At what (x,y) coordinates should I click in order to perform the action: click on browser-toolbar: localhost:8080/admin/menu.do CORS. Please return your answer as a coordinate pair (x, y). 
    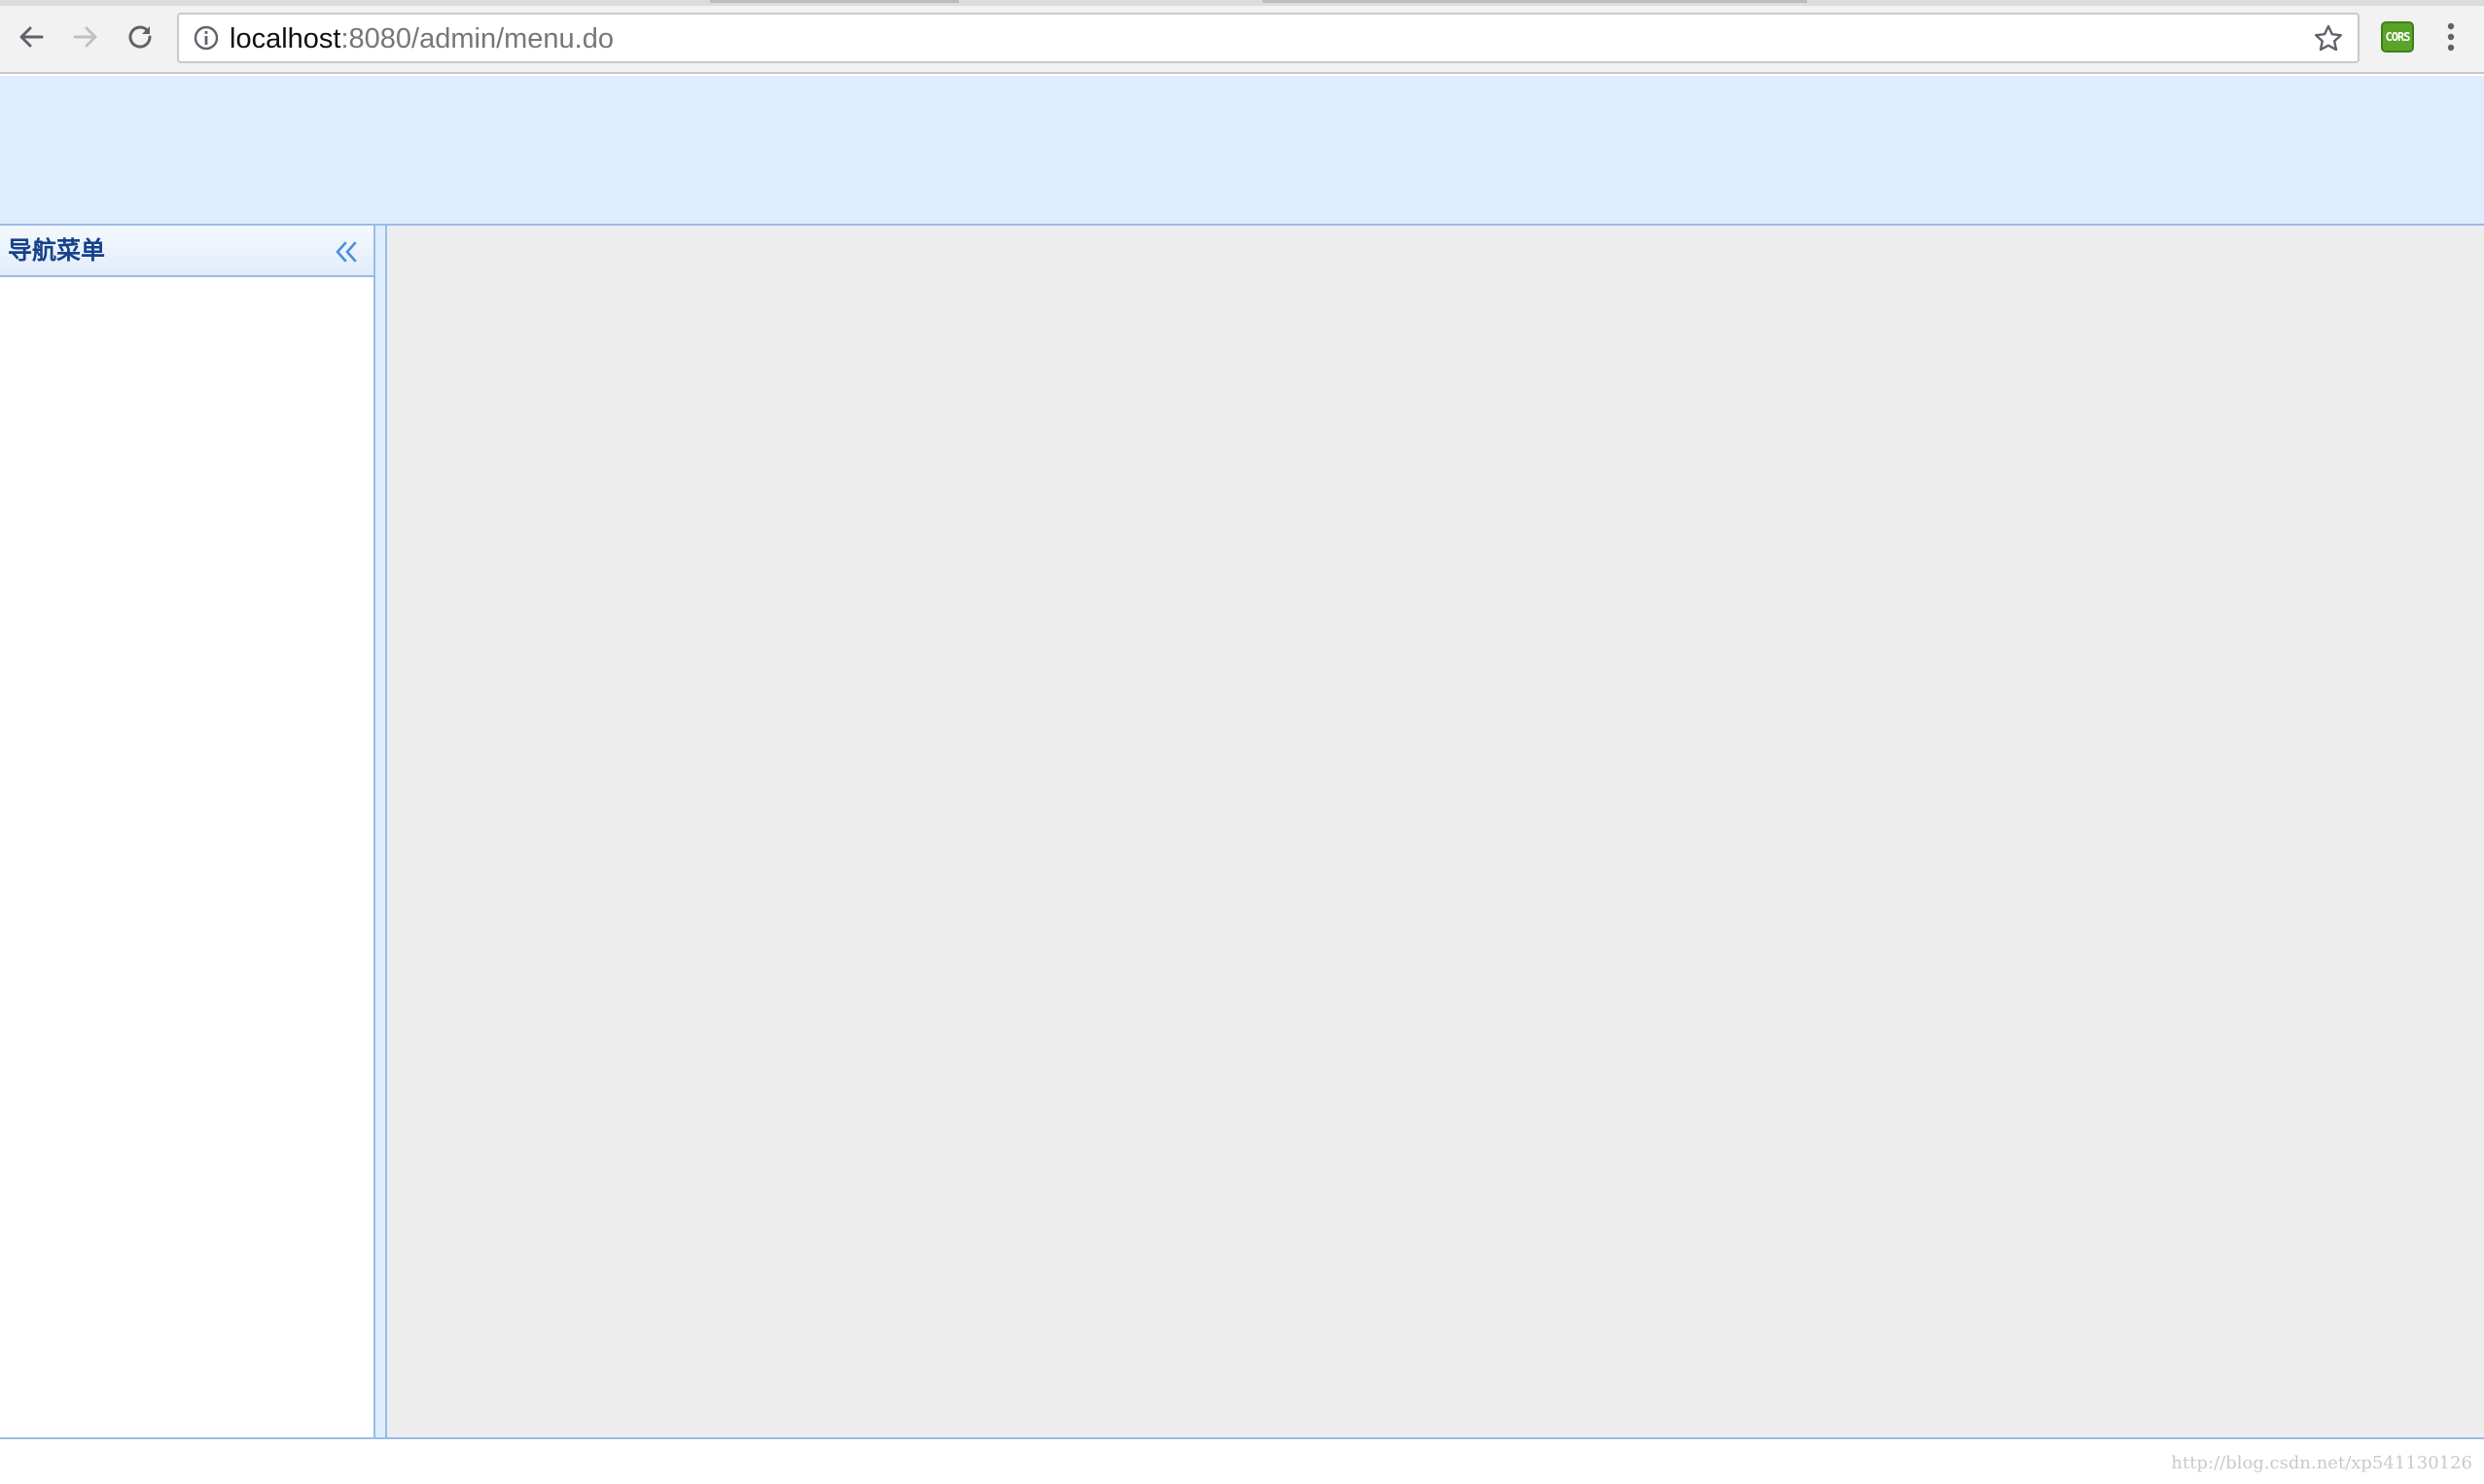
    Looking at the image, I should click on (1242, 37).